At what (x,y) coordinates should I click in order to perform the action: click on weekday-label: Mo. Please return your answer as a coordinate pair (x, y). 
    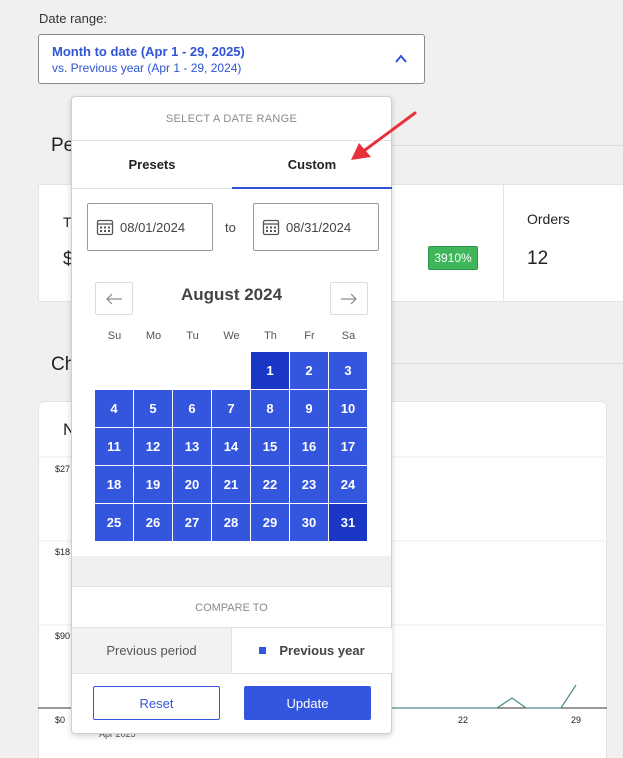
    Looking at the image, I should click on (153, 336).